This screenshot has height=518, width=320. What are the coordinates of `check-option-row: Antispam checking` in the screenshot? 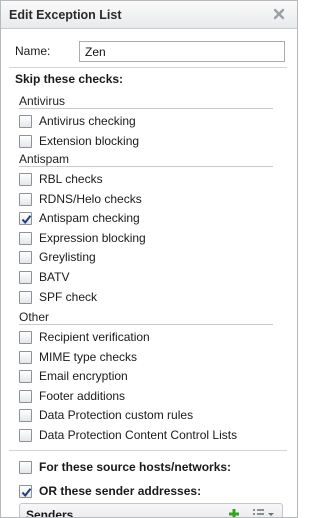 It's located at (146, 219).